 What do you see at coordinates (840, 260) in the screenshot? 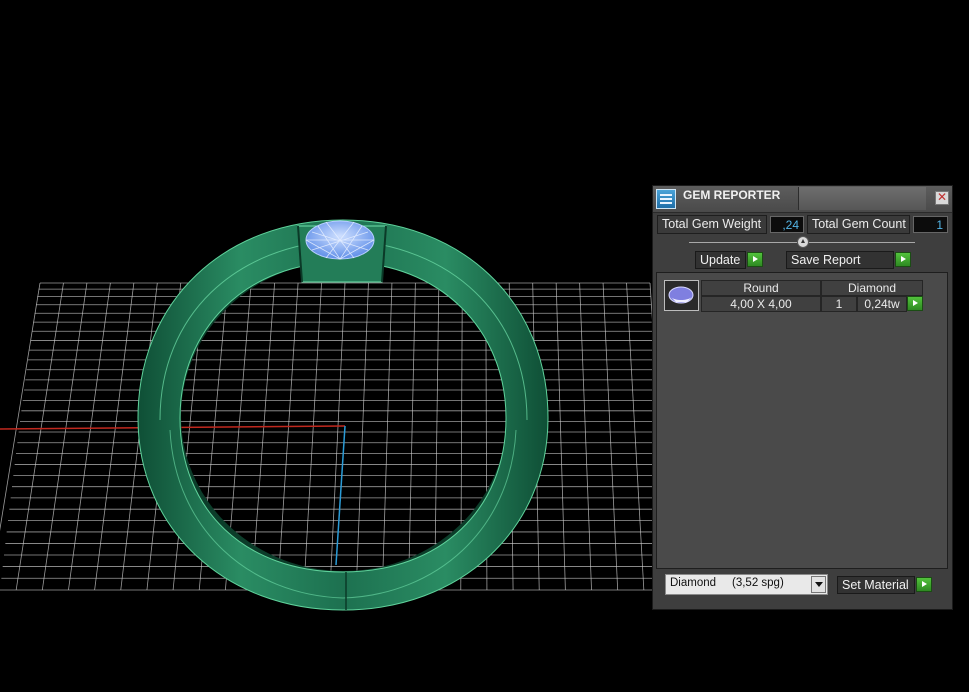
I see `save-report-button: Save Report` at bounding box center [840, 260].